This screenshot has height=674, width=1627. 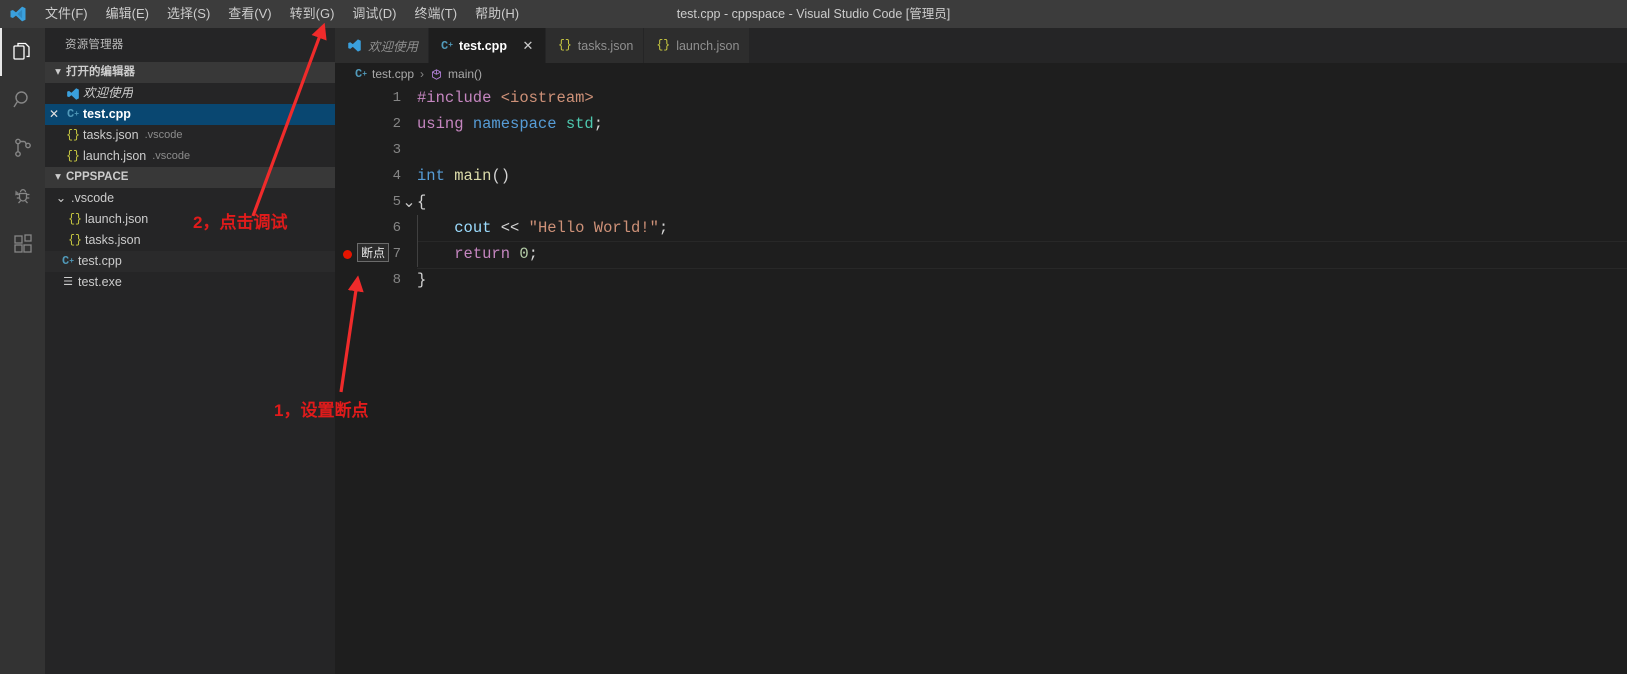 I want to click on menu-terminal: 终端(T), so click(x=435, y=14).